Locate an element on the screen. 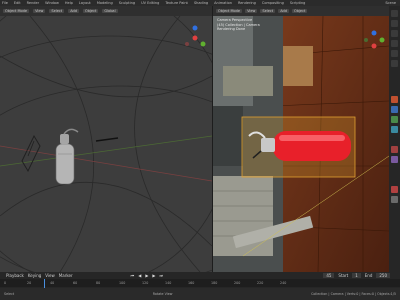 The height and width of the screenshot is (300, 400). menu-window: Window is located at coordinates (52, 3).